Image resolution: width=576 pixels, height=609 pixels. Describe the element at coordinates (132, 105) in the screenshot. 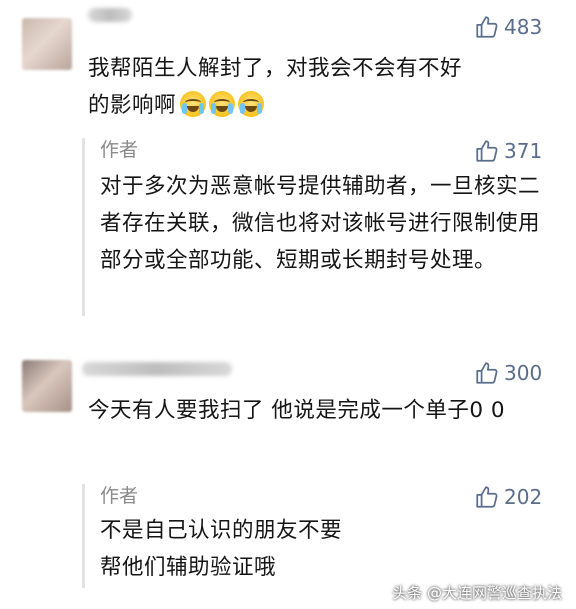

I see `comment-text-line2: 的影响啊` at that location.